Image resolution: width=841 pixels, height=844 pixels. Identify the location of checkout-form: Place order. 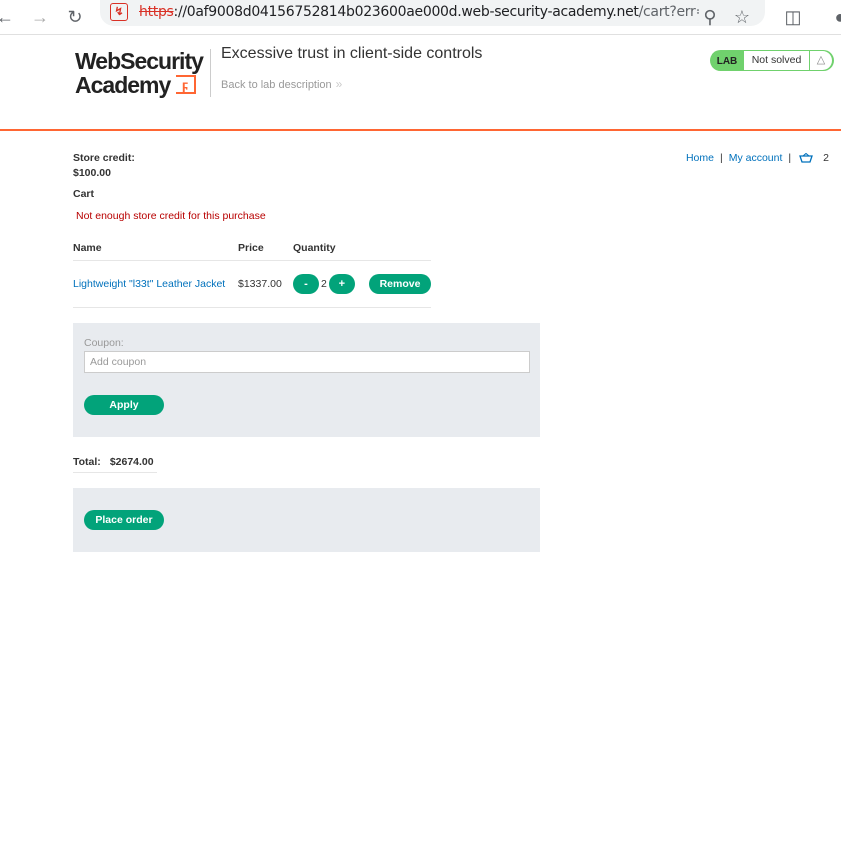
(306, 520).